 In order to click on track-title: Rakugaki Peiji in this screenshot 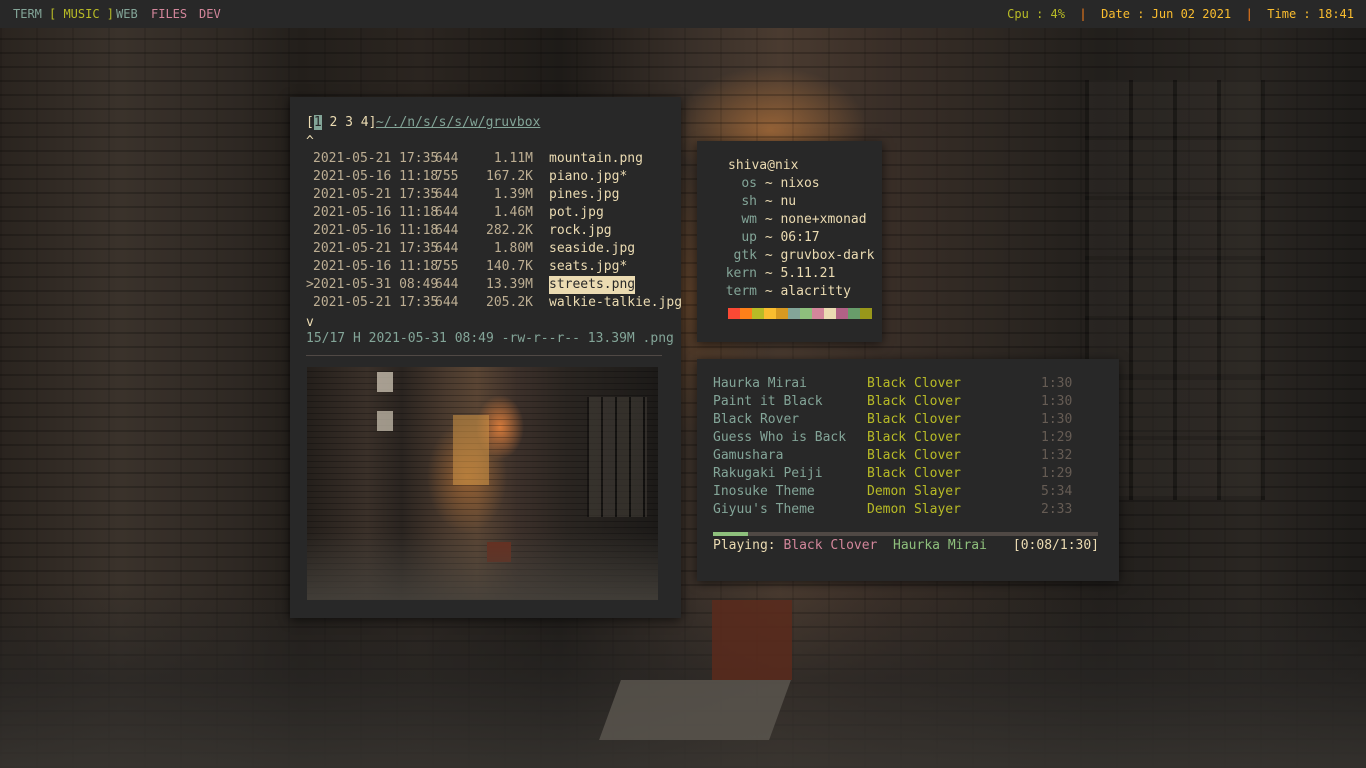, I will do `click(768, 473)`.